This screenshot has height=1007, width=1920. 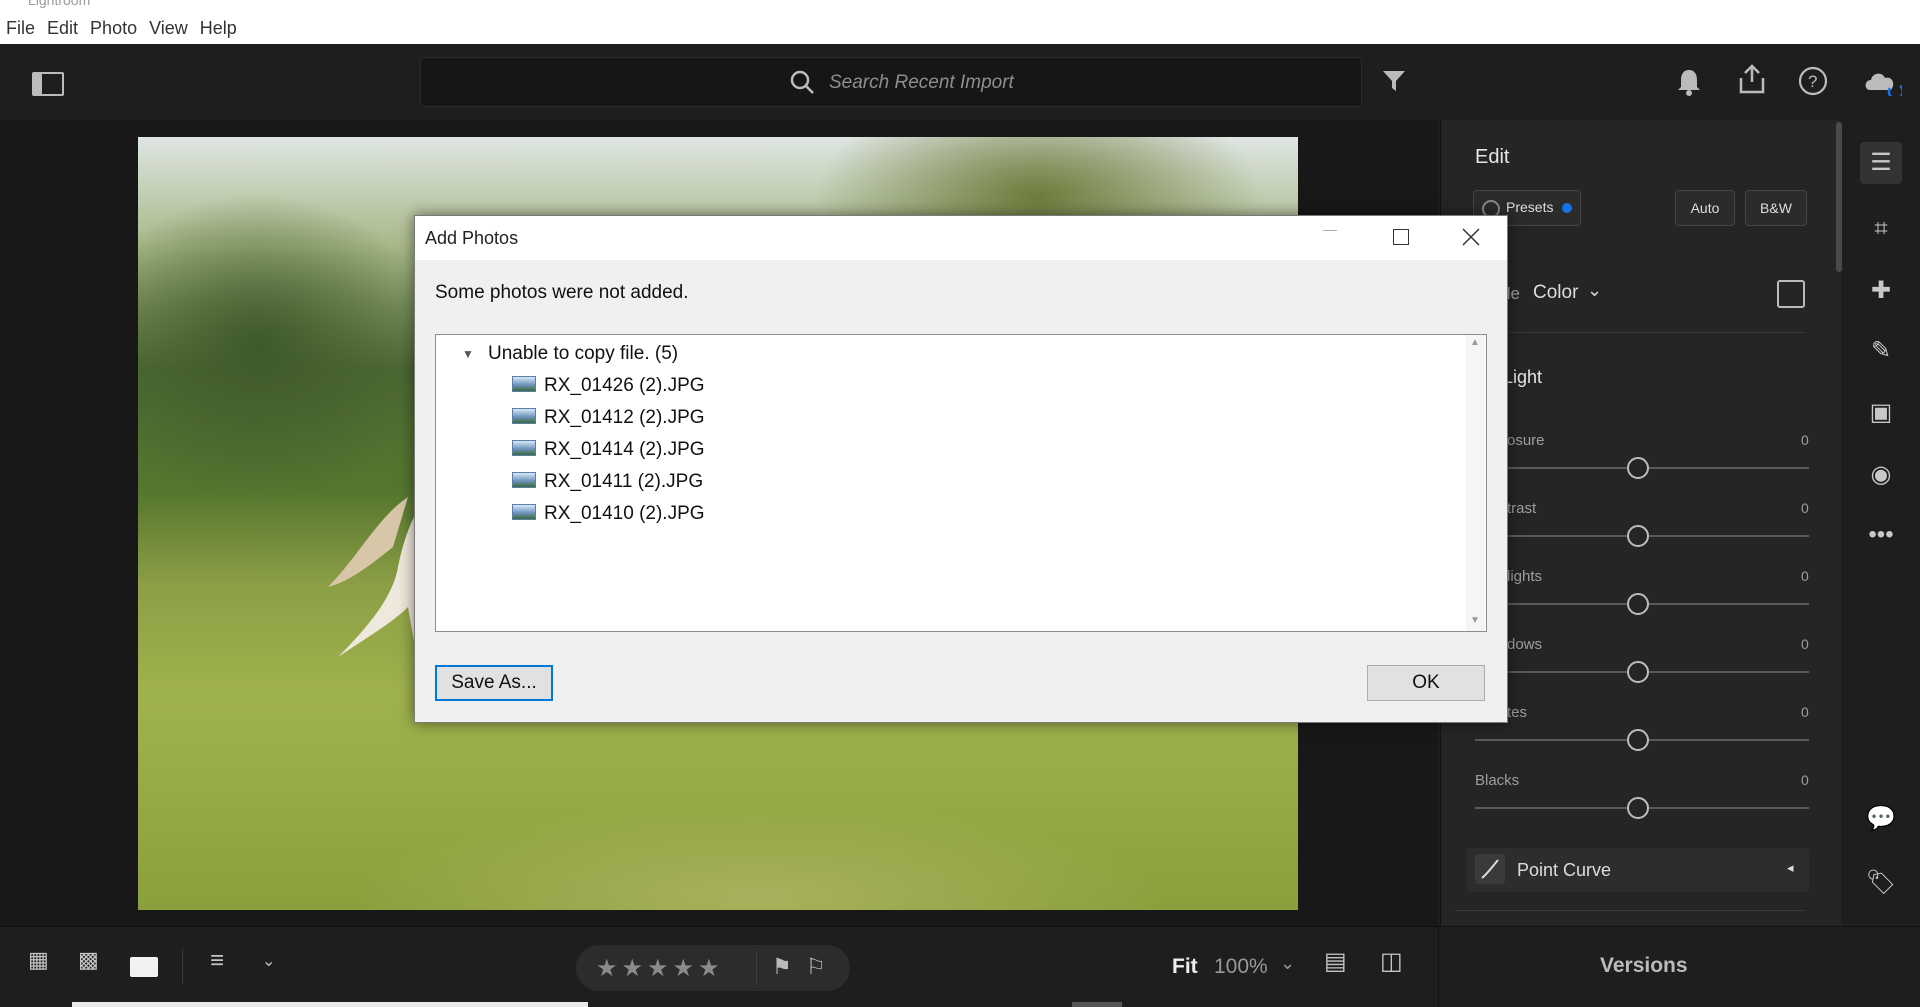 What do you see at coordinates (59, 4) in the screenshot?
I see `app-title: Lightroom` at bounding box center [59, 4].